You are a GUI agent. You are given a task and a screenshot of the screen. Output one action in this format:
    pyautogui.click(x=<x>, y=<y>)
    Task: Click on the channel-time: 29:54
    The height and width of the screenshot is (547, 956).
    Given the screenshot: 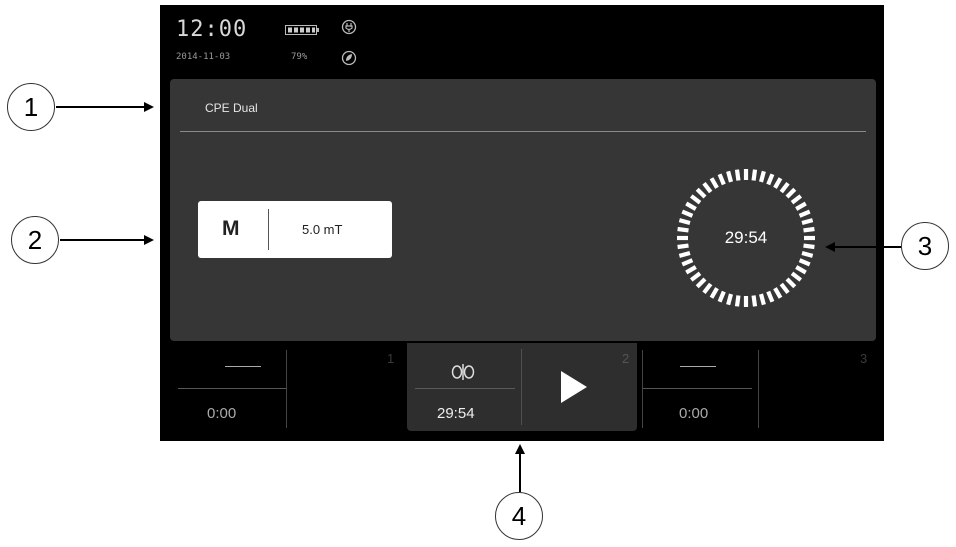 What is the action you would take?
    pyautogui.click(x=456, y=413)
    